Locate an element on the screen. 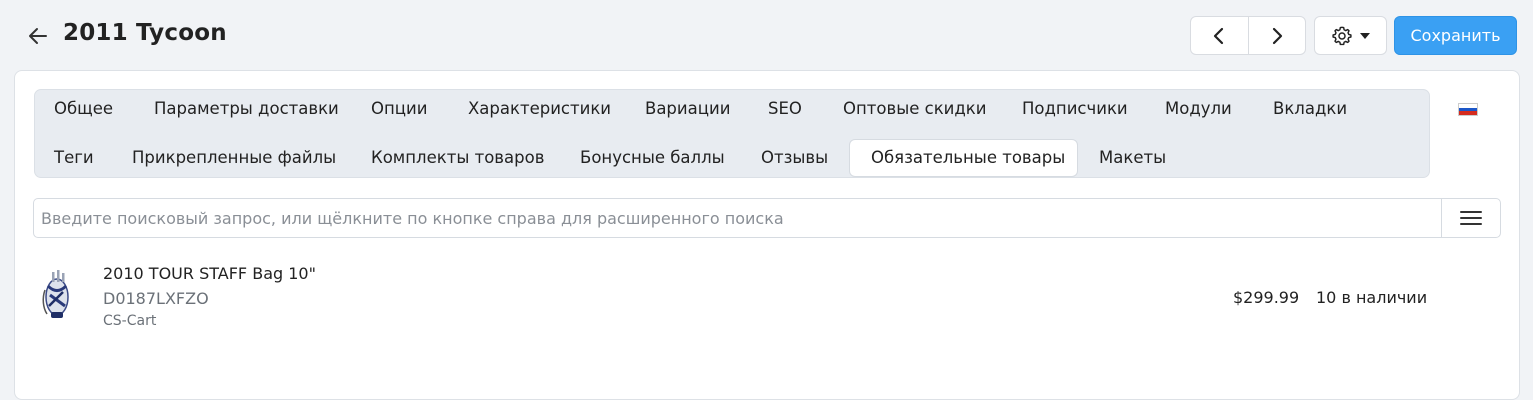  next-button is located at coordinates (1276, 35).